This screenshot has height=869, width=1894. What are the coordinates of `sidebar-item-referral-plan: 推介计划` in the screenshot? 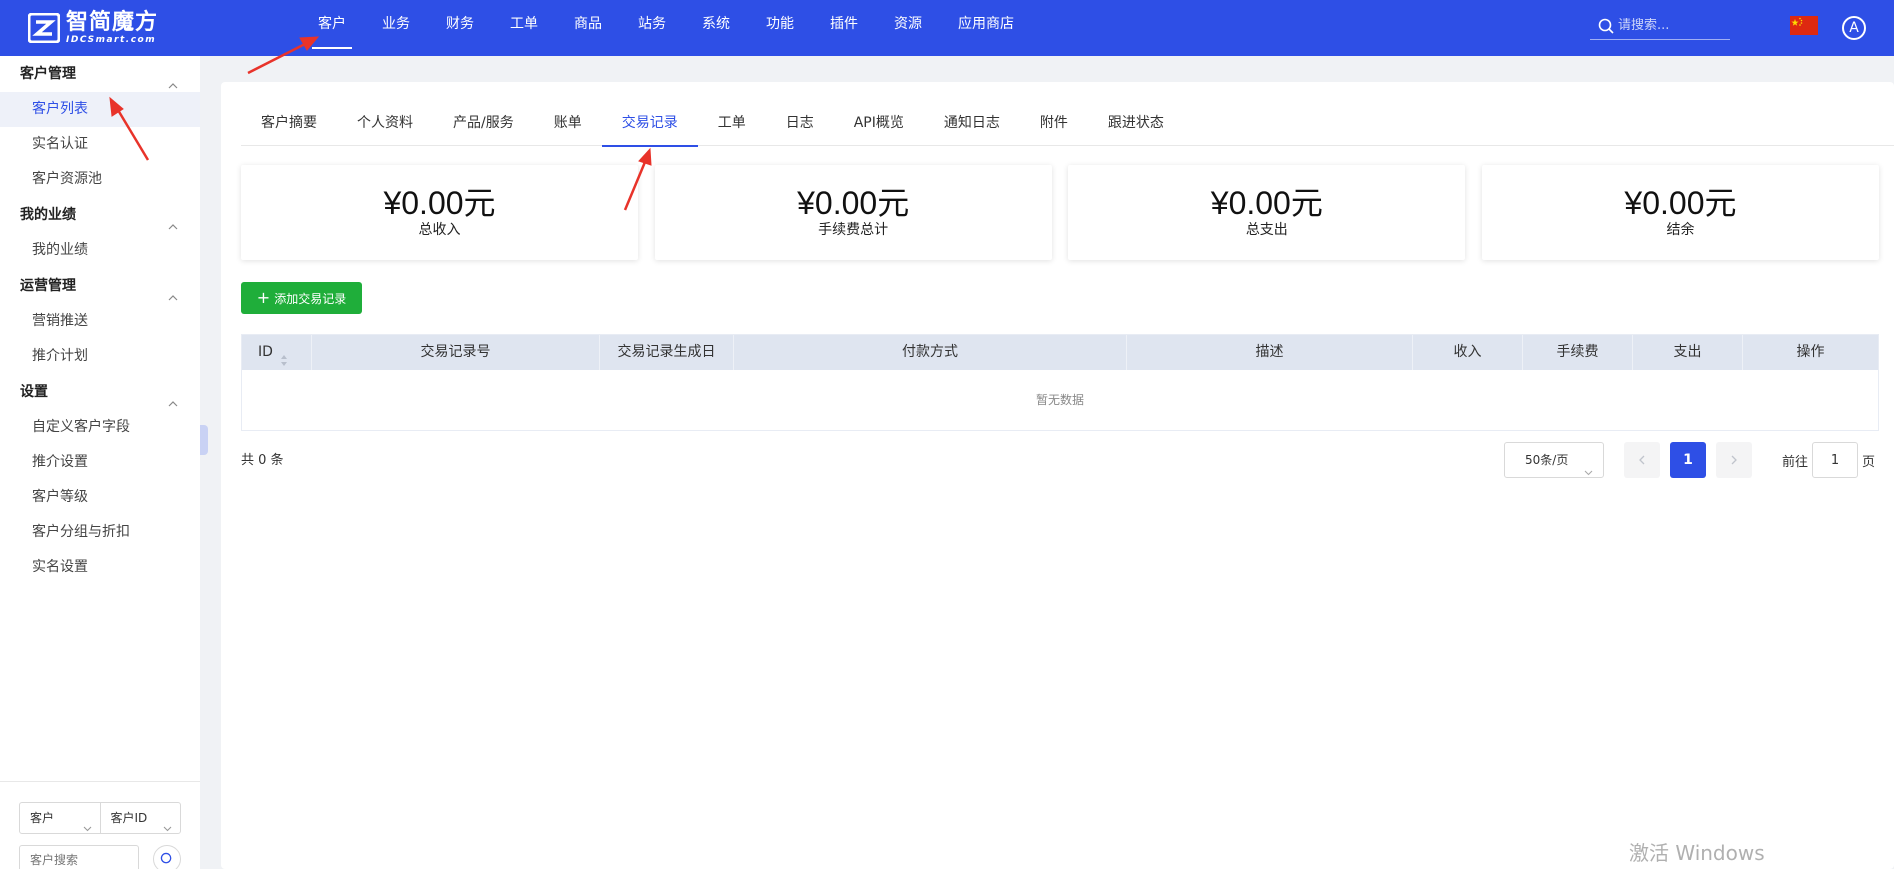 It's located at (100, 356).